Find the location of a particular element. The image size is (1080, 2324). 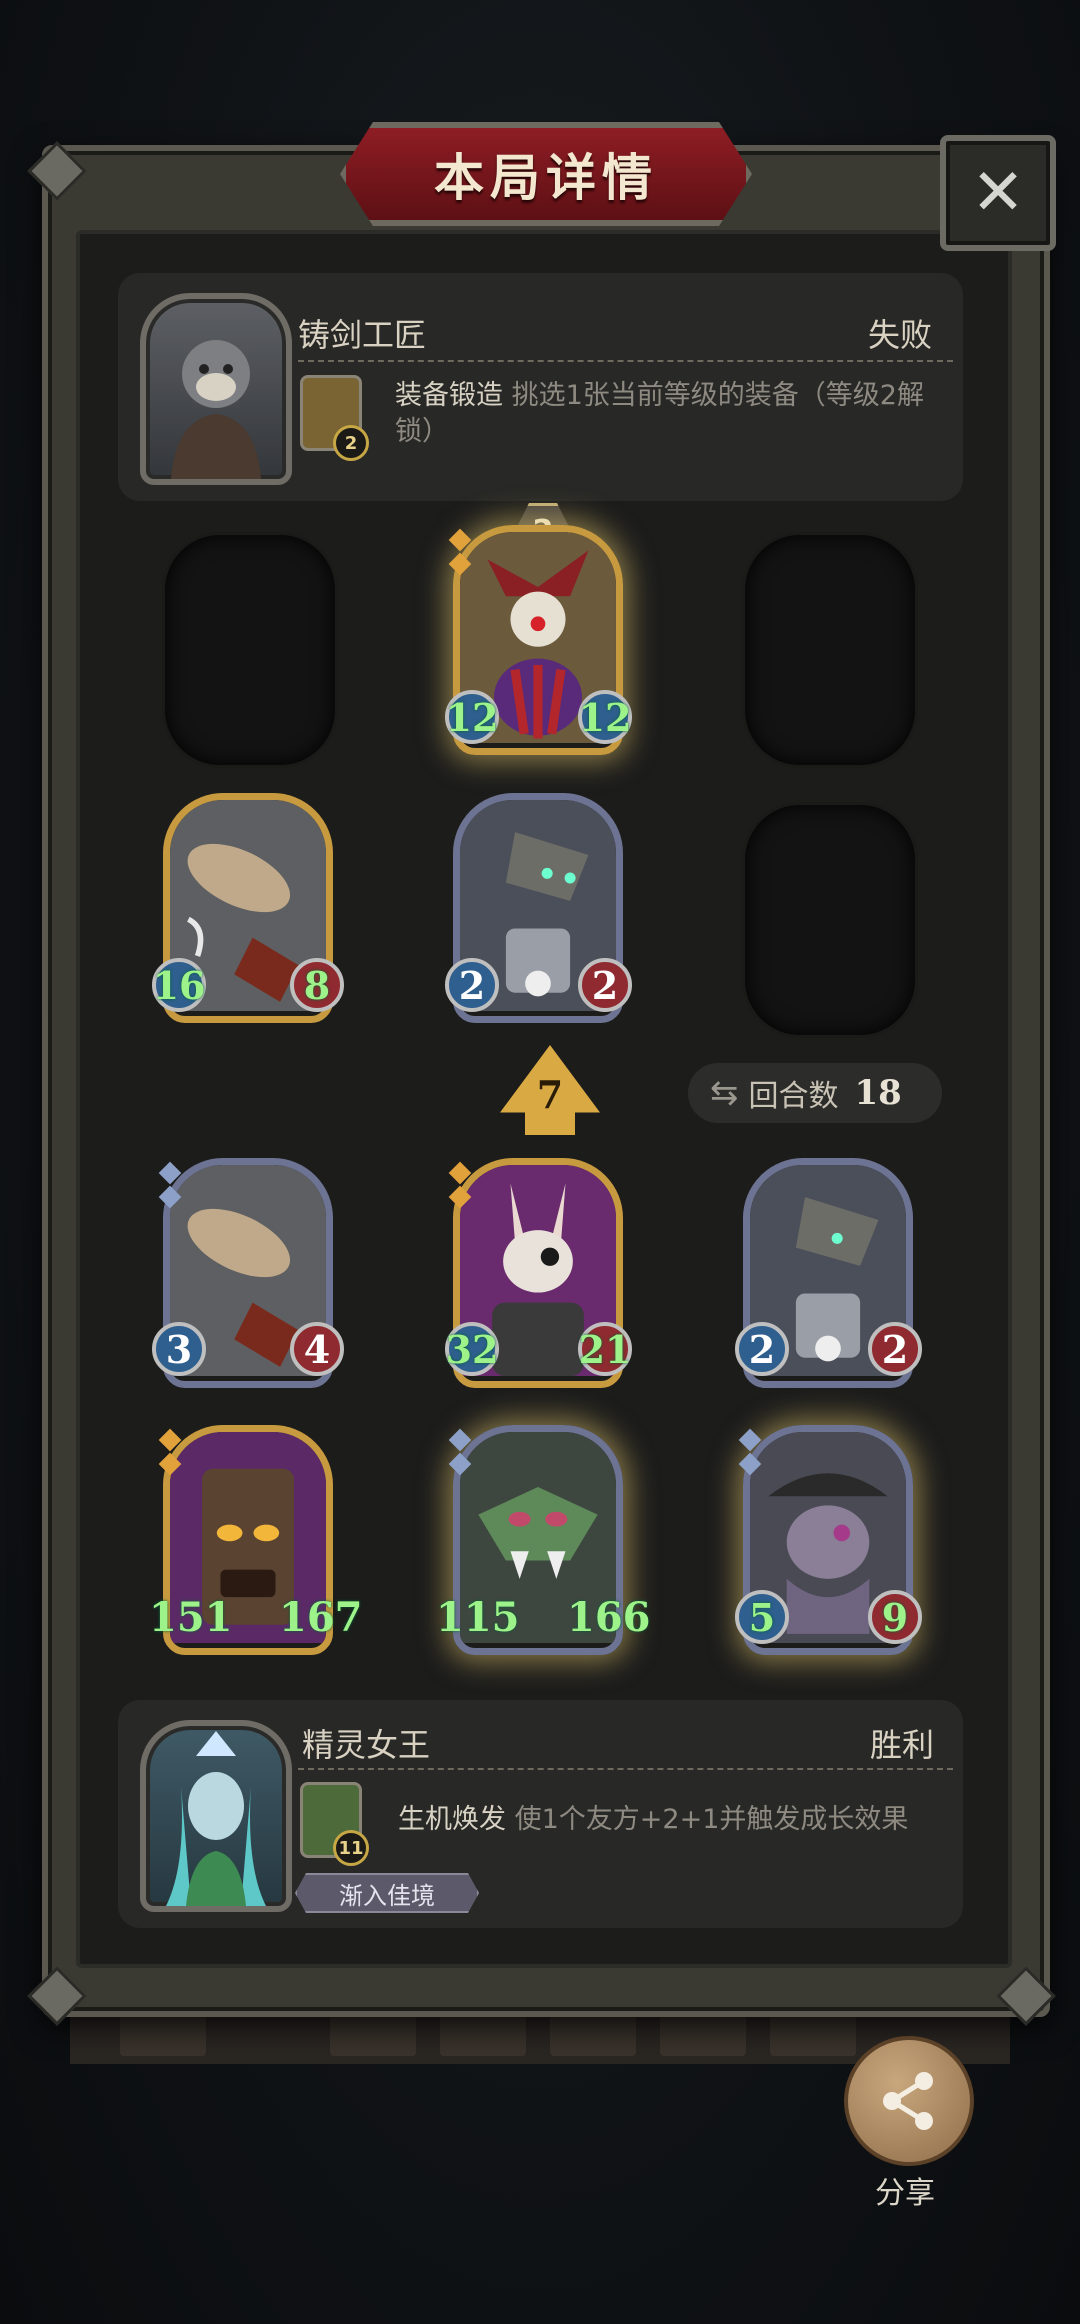

rounds-counter: ⇆ 回合数 18 is located at coordinates (815, 1093).